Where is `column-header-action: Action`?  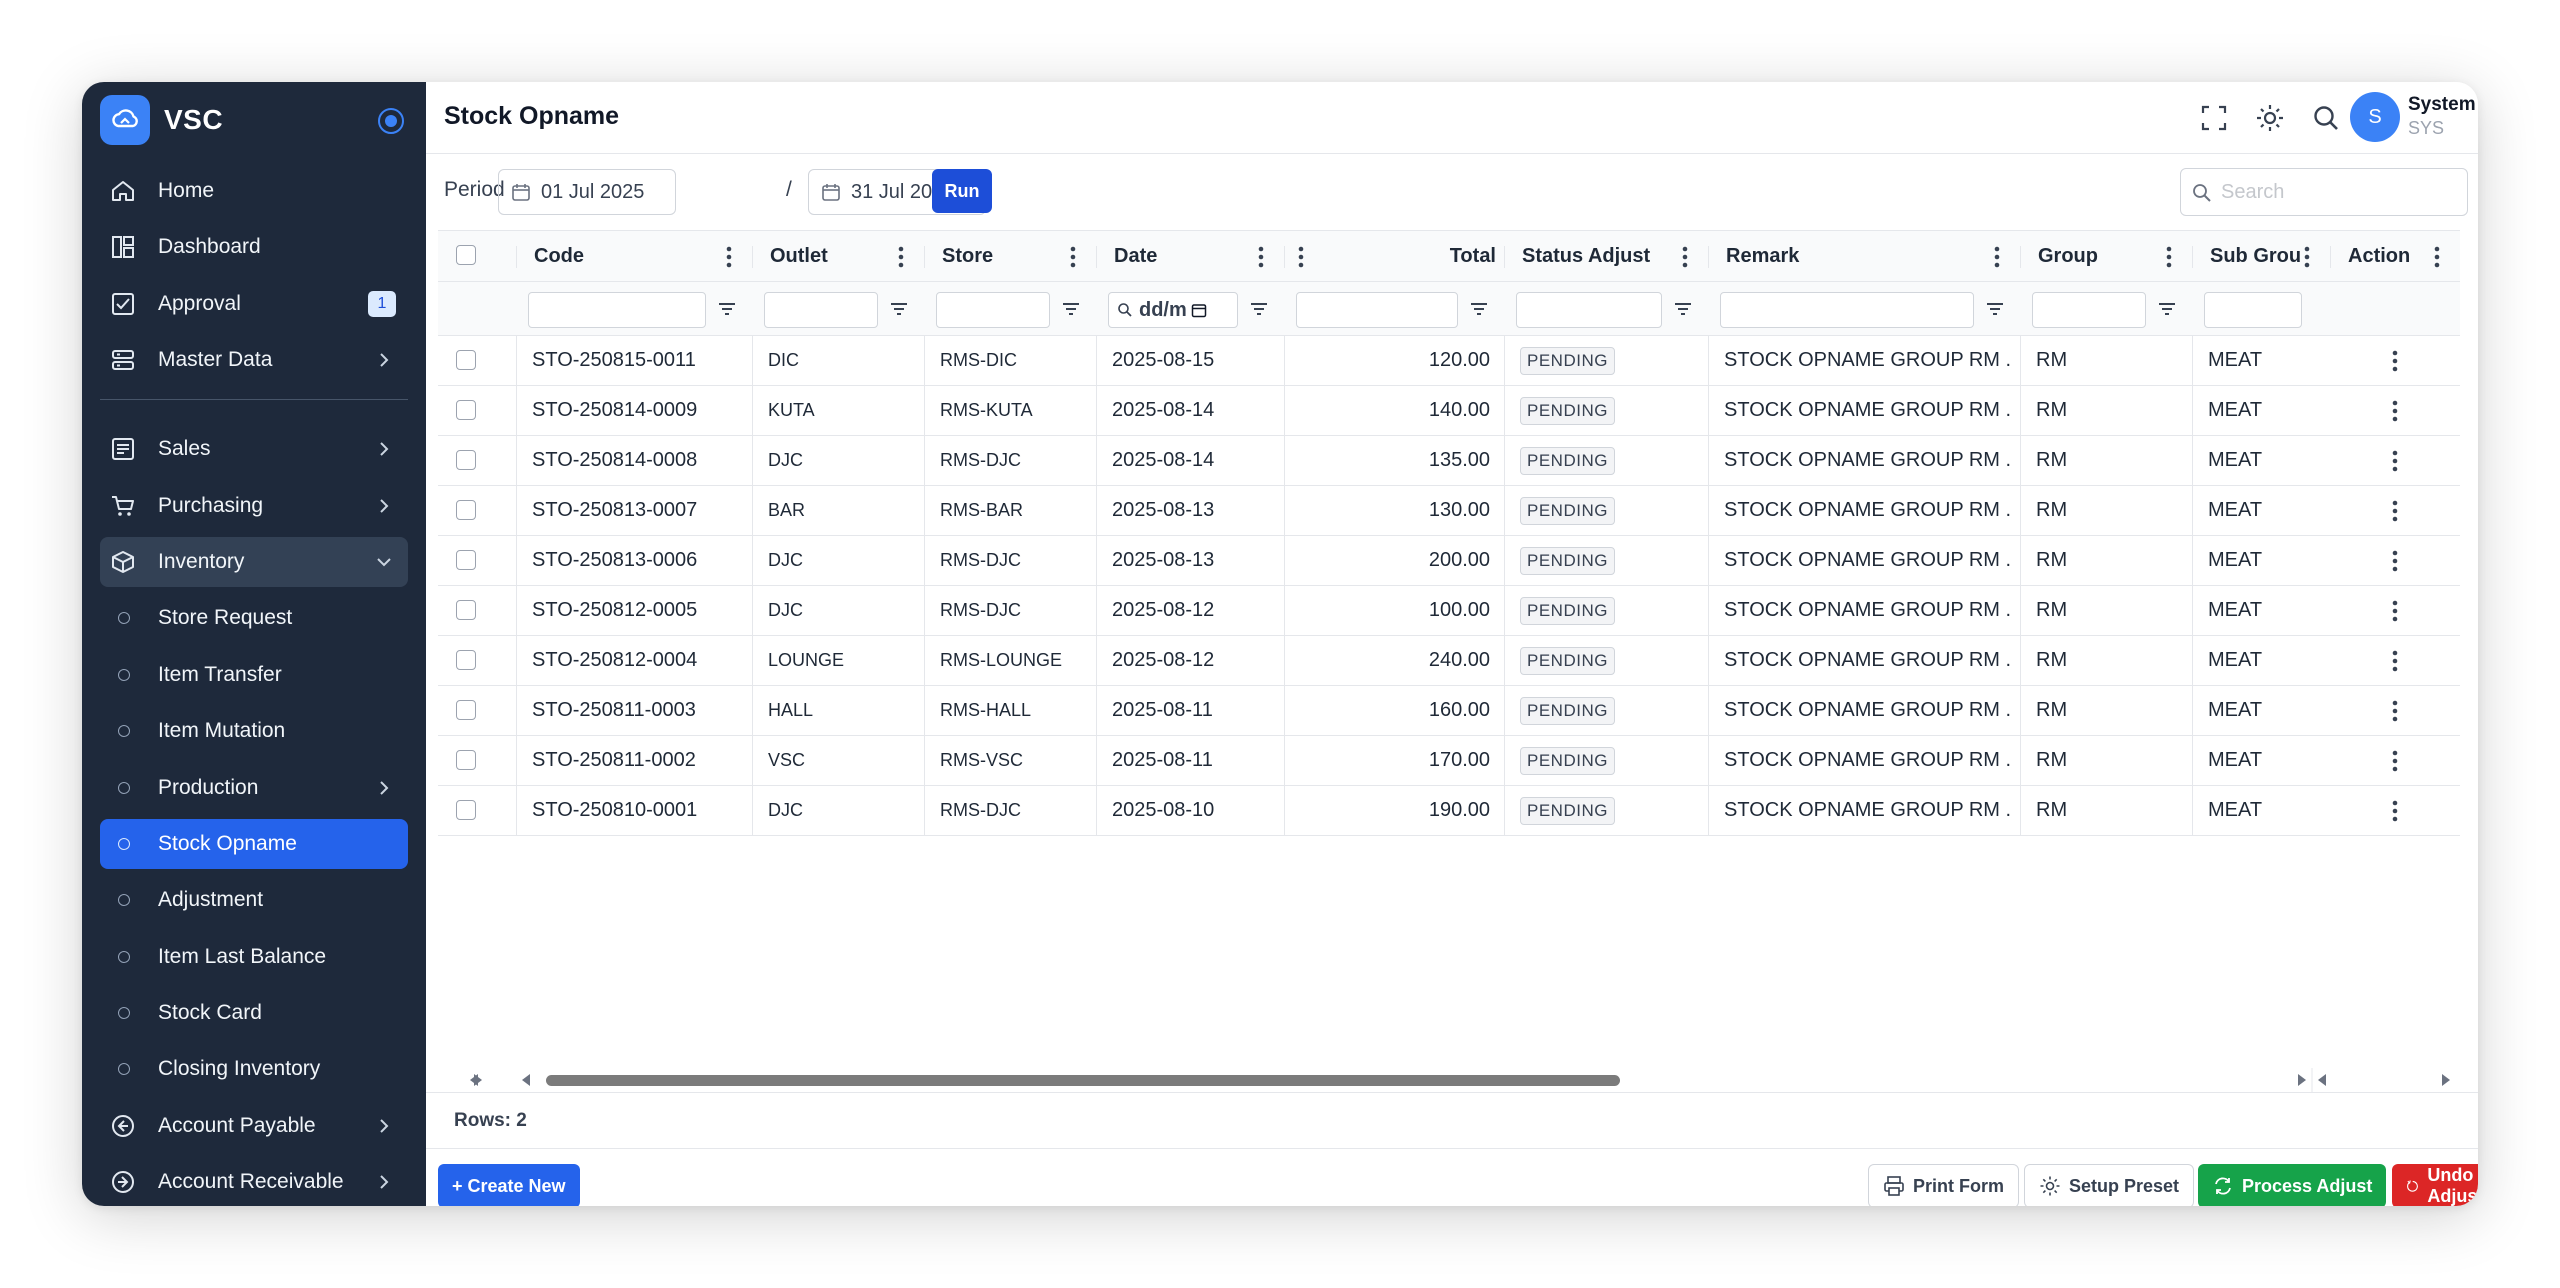
column-header-action: Action is located at coordinates (2389, 256).